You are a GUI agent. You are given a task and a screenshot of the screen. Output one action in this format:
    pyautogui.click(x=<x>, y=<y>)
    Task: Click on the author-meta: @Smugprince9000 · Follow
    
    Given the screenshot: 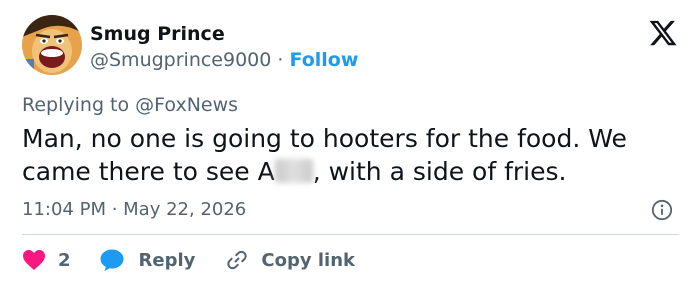 What is the action you would take?
    pyautogui.click(x=224, y=60)
    